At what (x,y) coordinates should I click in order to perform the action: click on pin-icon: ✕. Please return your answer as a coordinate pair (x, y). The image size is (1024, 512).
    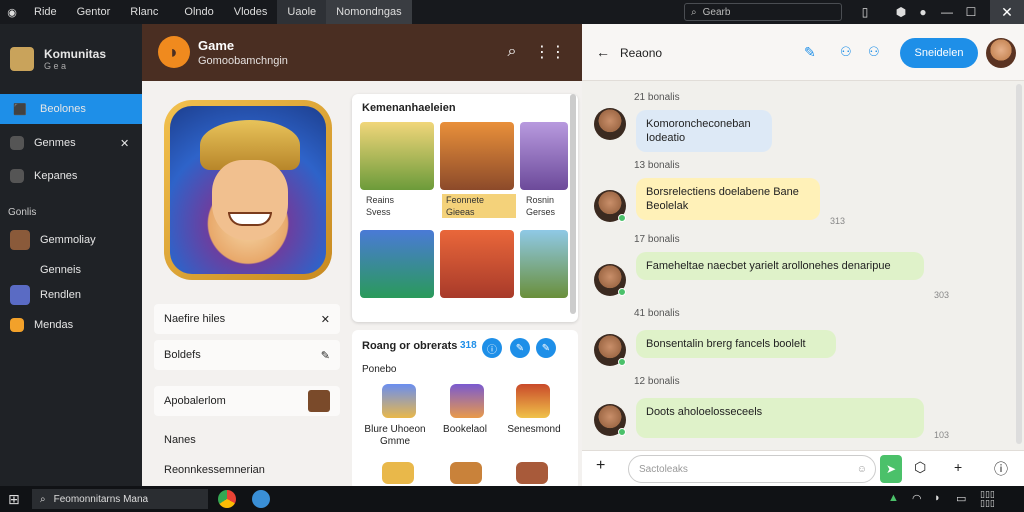
    Looking at the image, I should click on (124, 143).